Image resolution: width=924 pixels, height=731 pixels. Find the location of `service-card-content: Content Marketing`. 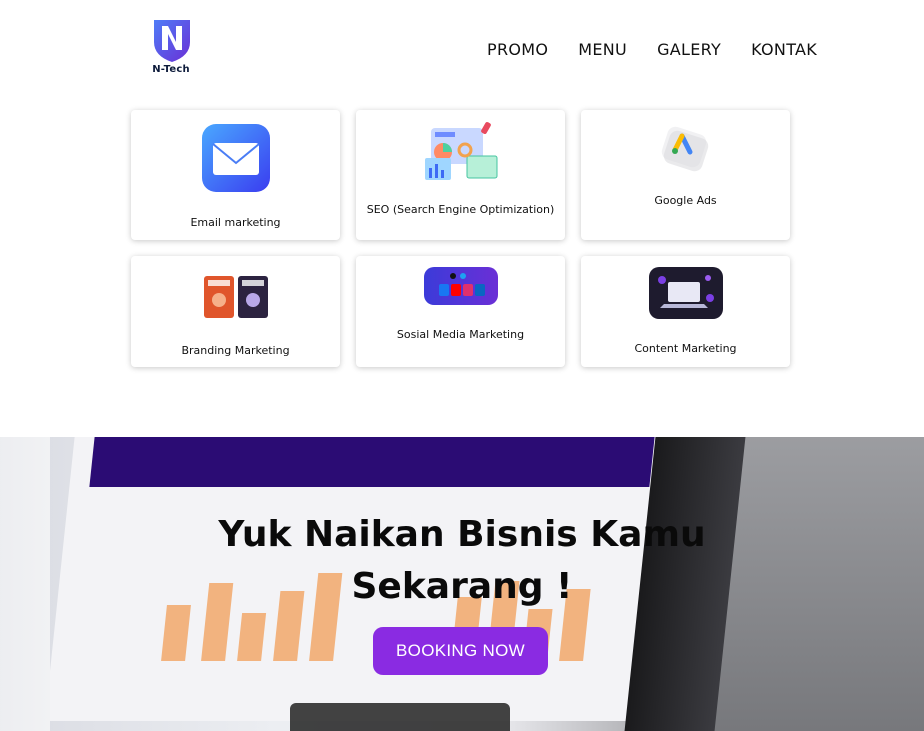

service-card-content: Content Marketing is located at coordinates (685, 311).